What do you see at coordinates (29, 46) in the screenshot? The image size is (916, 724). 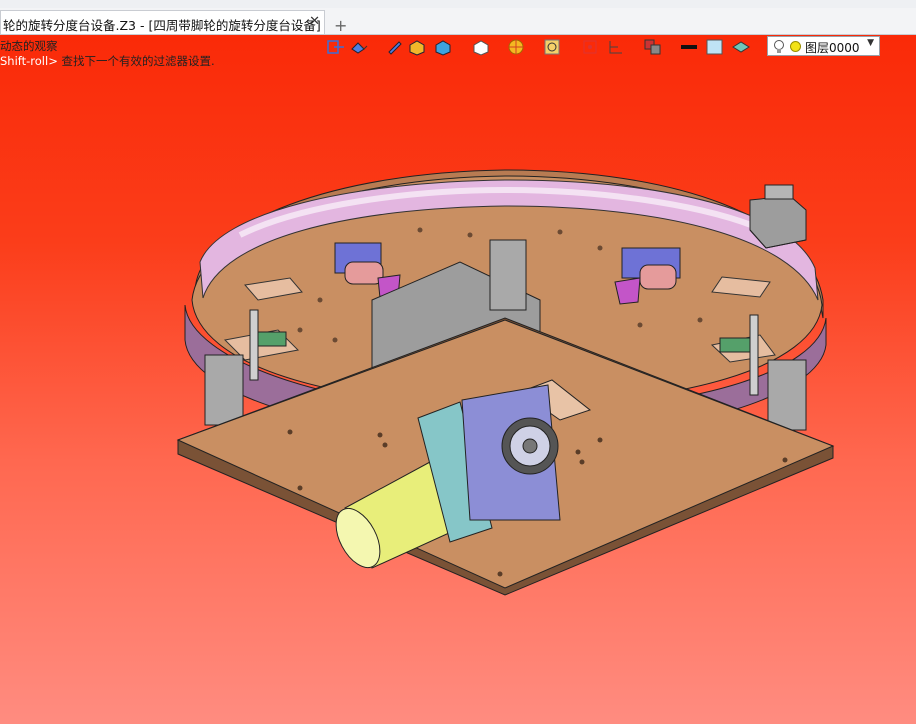 I see `dynamic-observe-hint: 动态的观察` at bounding box center [29, 46].